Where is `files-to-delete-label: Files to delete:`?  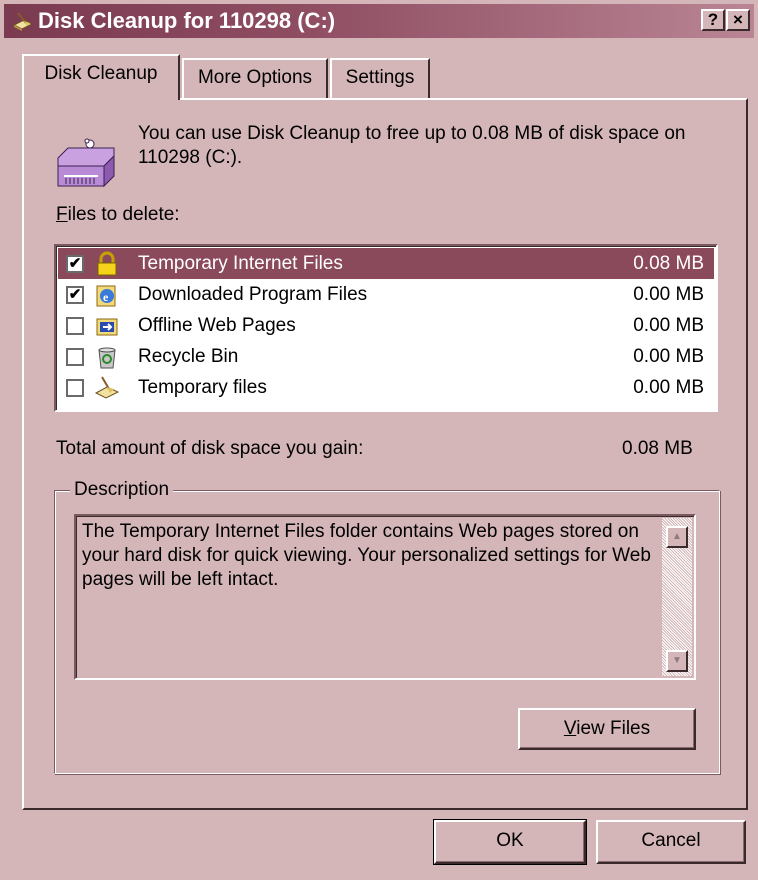 files-to-delete-label: Files to delete: is located at coordinates (118, 215).